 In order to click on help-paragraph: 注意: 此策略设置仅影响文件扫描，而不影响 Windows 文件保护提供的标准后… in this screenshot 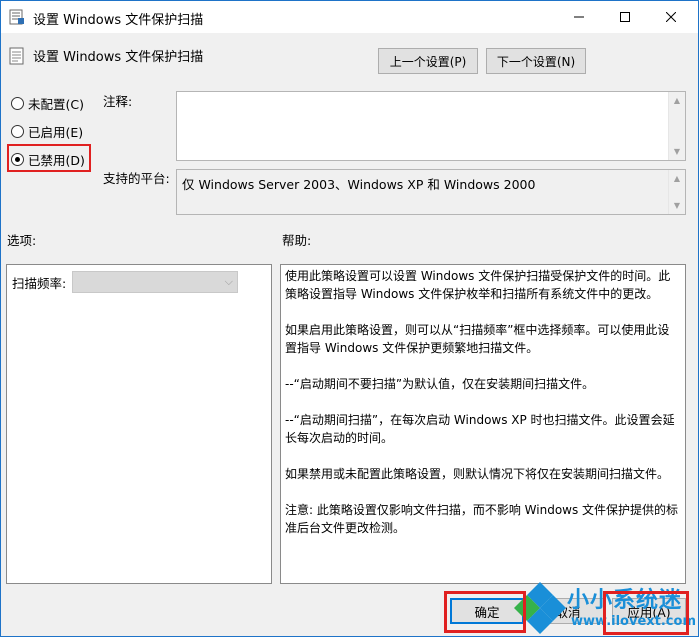, I will do `click(482, 519)`.